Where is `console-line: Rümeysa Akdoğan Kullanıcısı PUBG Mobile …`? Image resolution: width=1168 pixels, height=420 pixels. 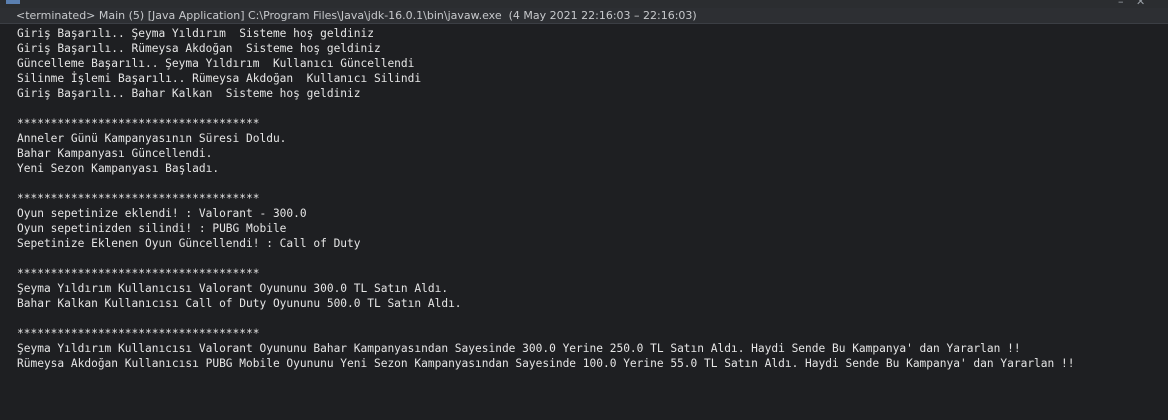
console-line: Rümeysa Akdoğan Kullanıcısı PUBG Mobile … is located at coordinates (546, 363).